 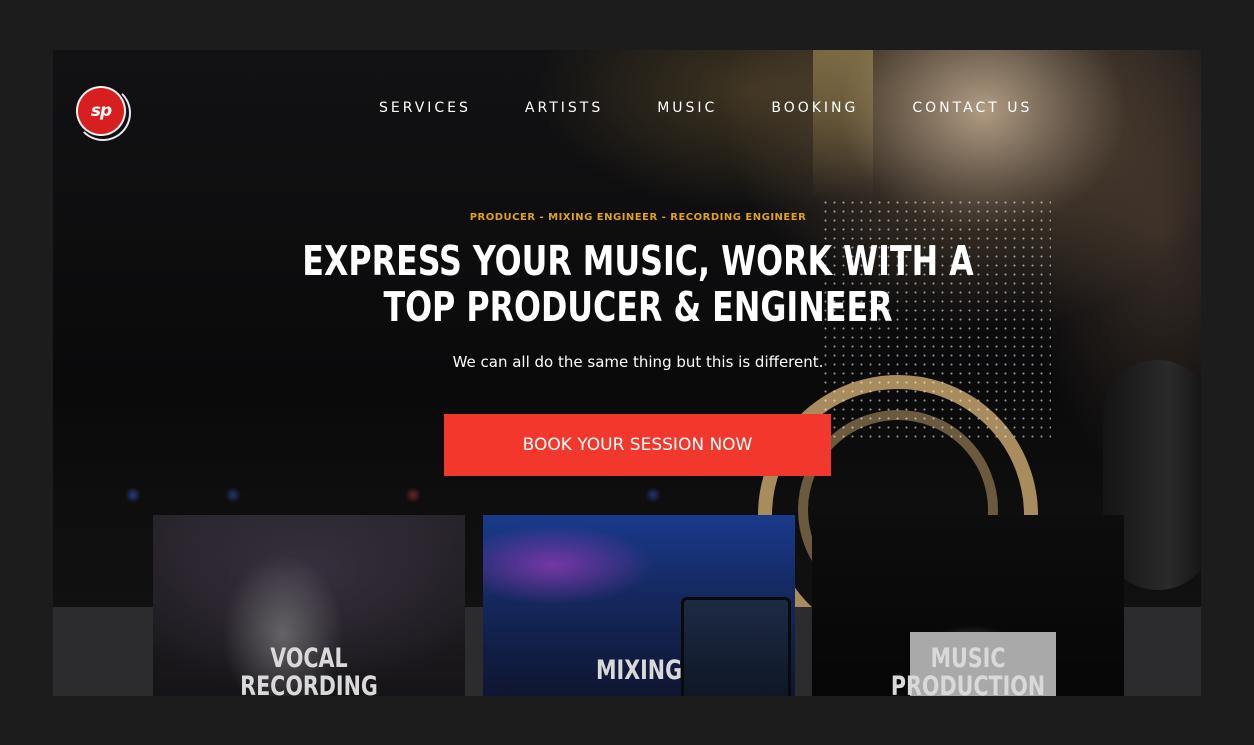 I want to click on headline-line-2: TOP PRODUCER & ENGINEER, so click(x=638, y=307).